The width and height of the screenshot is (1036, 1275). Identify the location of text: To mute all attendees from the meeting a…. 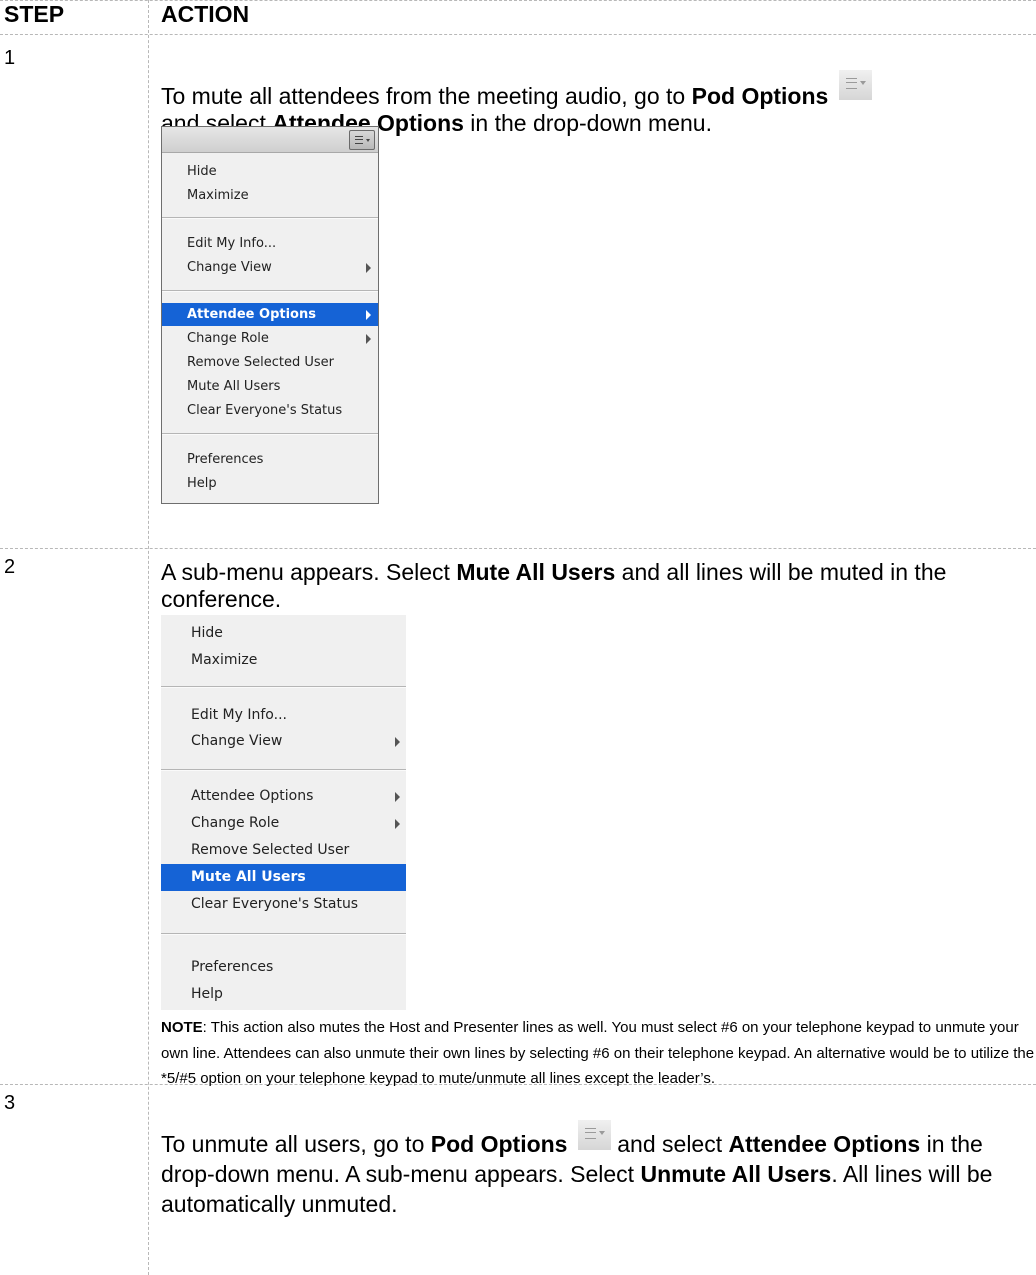
(426, 96).